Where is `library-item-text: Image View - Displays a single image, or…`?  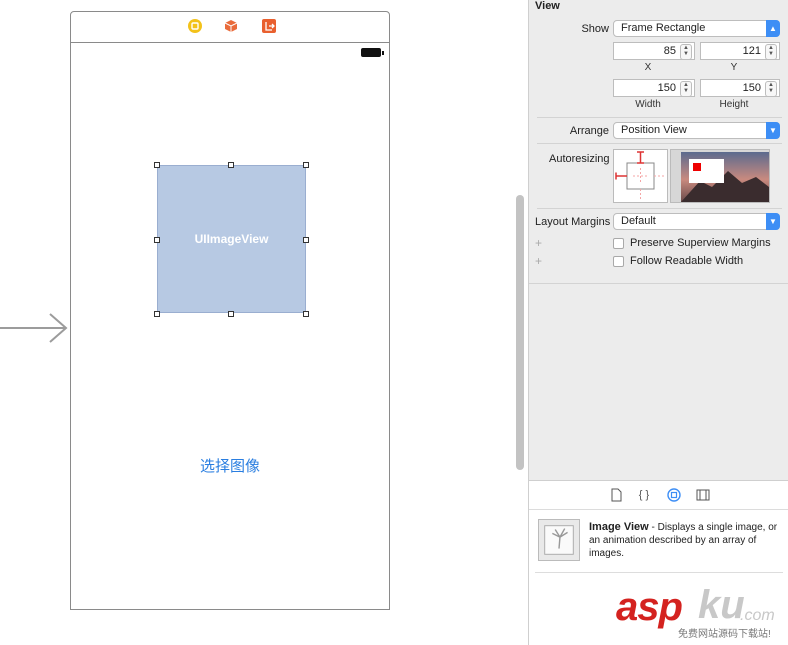 library-item-text: Image View - Displays a single image, or… is located at coordinates (684, 540).